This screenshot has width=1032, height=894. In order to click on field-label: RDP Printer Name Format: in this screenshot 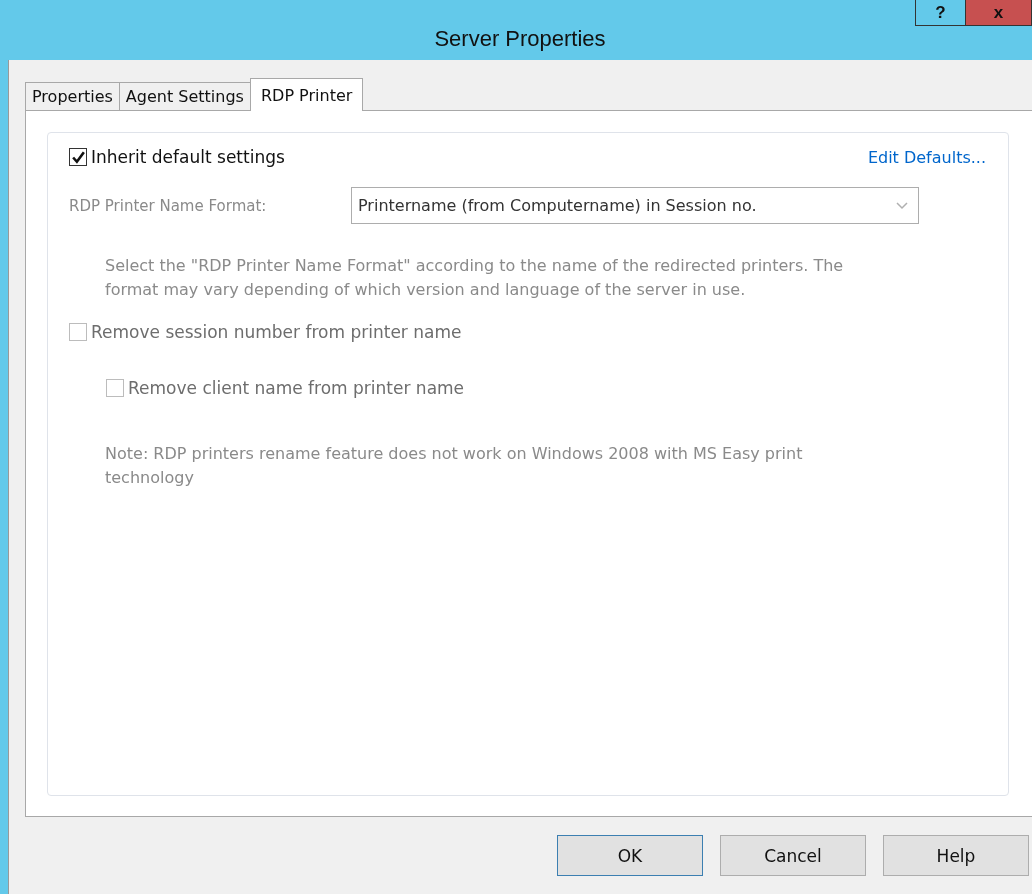, I will do `click(168, 205)`.